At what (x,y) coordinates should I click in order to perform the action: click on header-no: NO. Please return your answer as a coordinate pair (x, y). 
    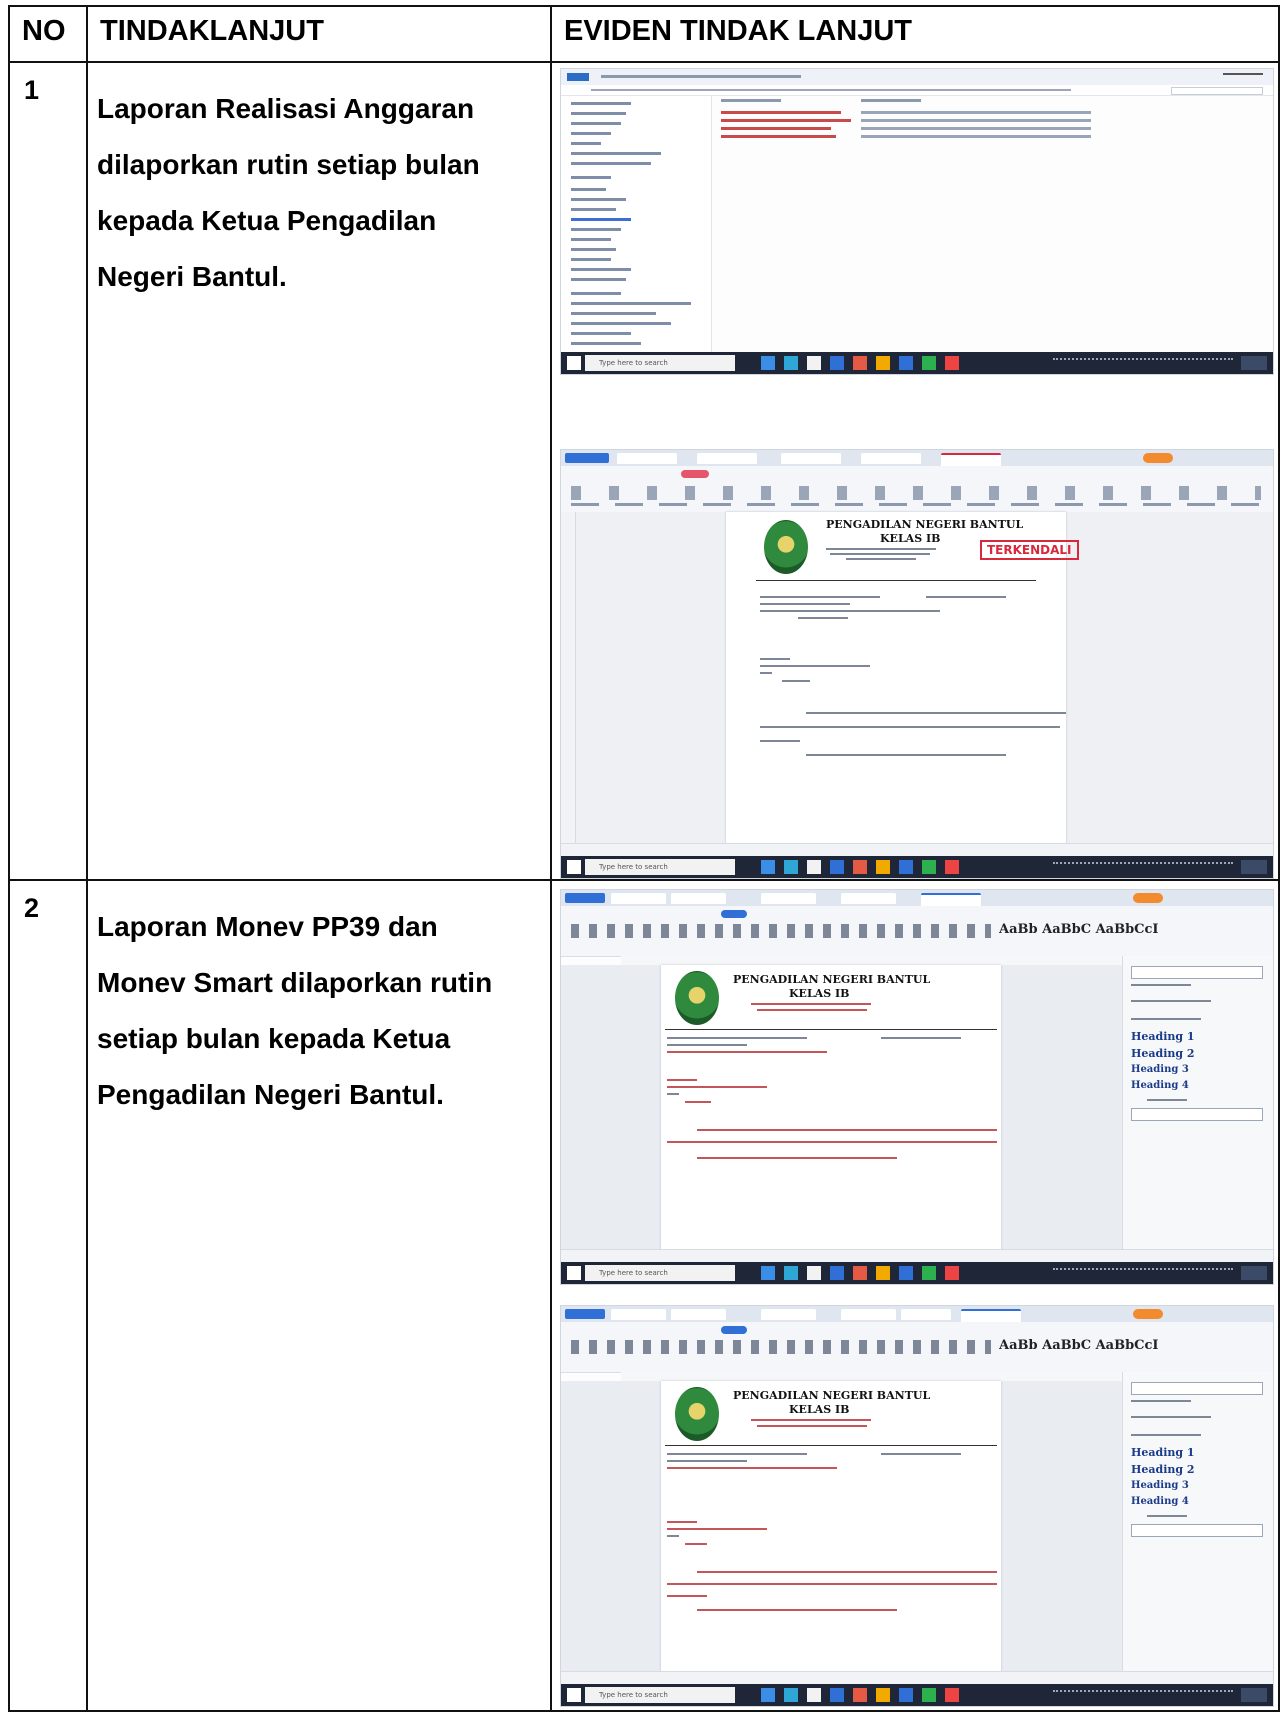
    Looking at the image, I should click on (48, 34).